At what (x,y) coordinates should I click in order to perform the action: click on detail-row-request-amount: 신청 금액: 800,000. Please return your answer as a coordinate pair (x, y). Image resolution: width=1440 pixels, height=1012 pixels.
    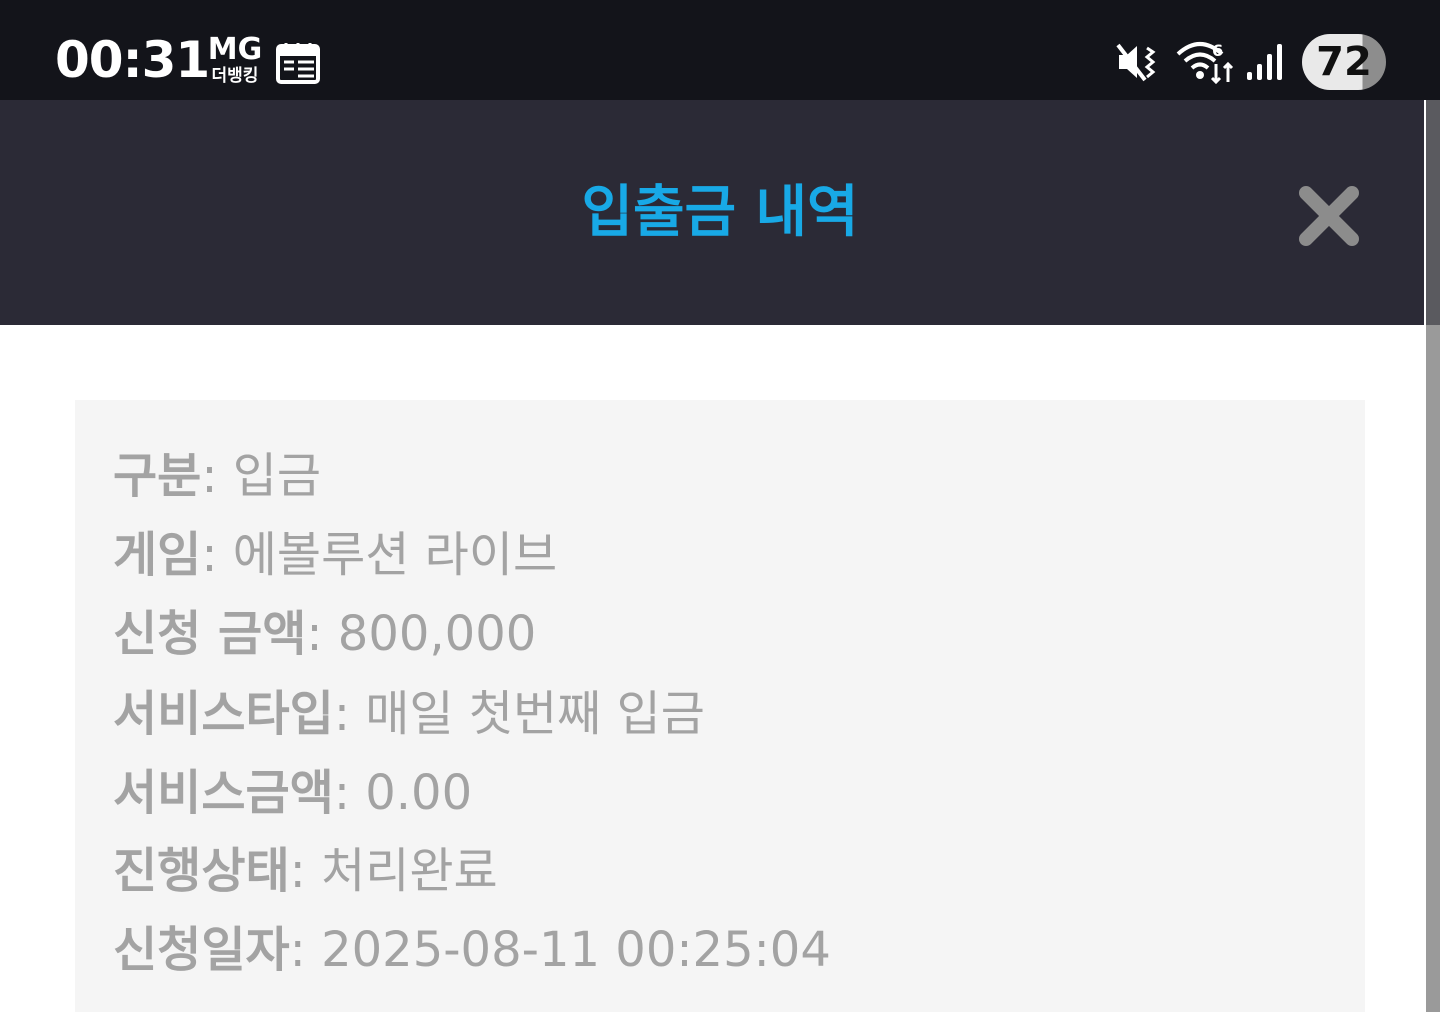
    Looking at the image, I should click on (324, 634).